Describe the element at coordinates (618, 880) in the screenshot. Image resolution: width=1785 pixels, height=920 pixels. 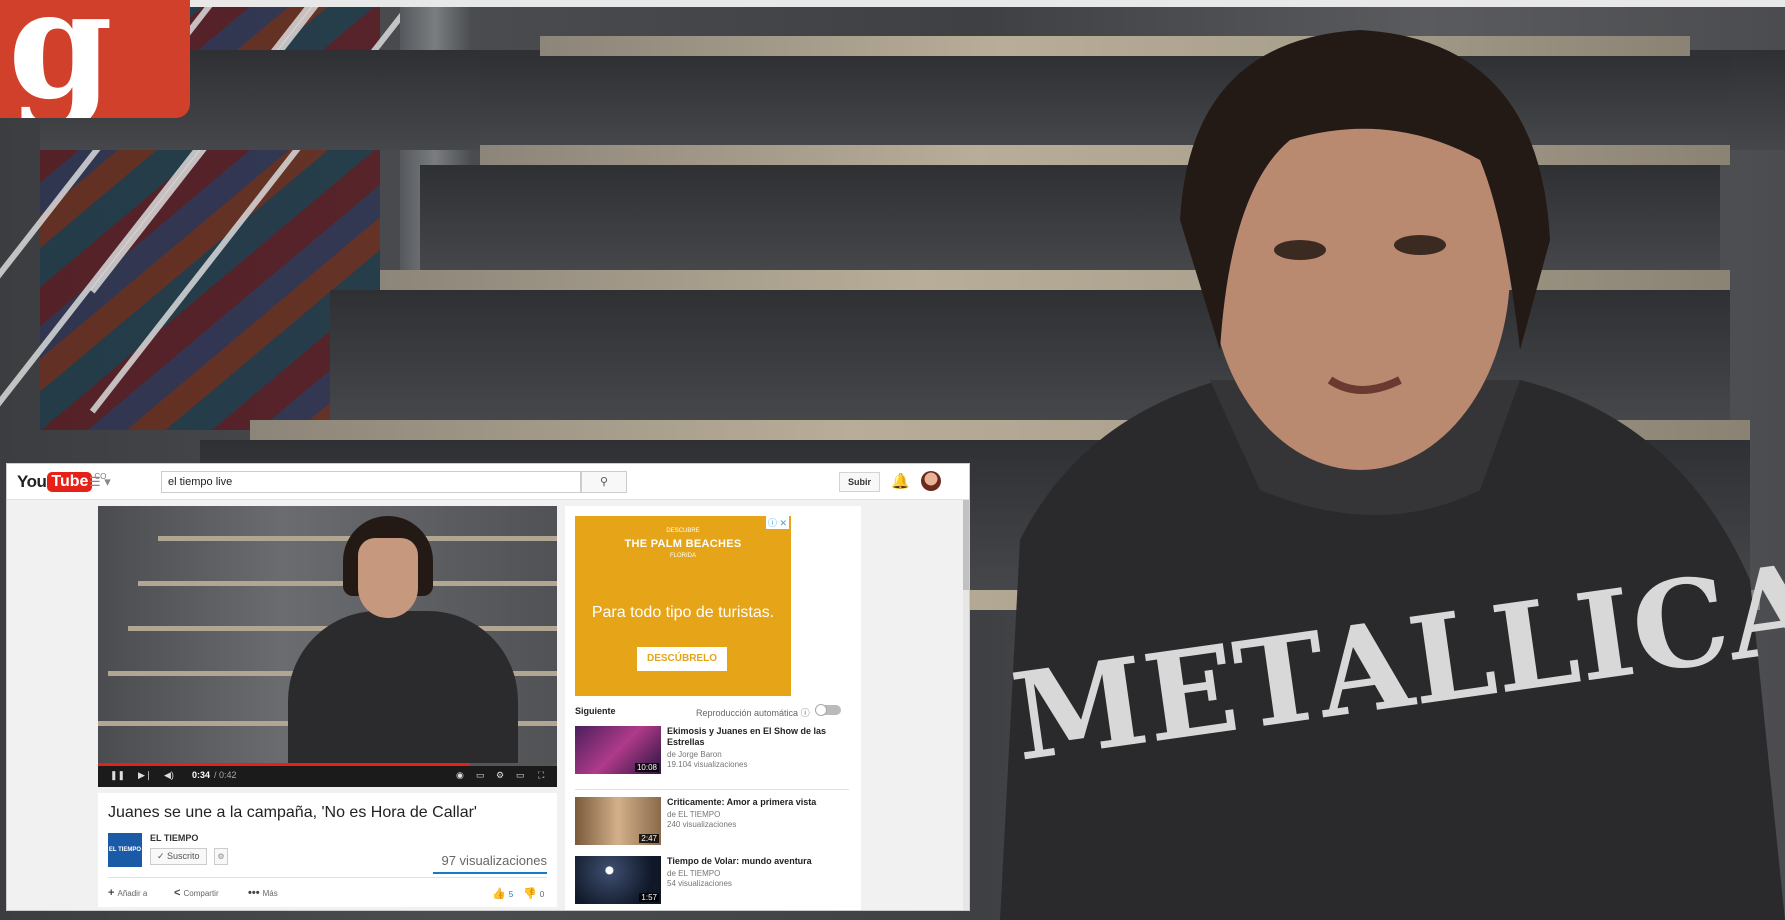
I see `video-thumbnail: 1:57` at that location.